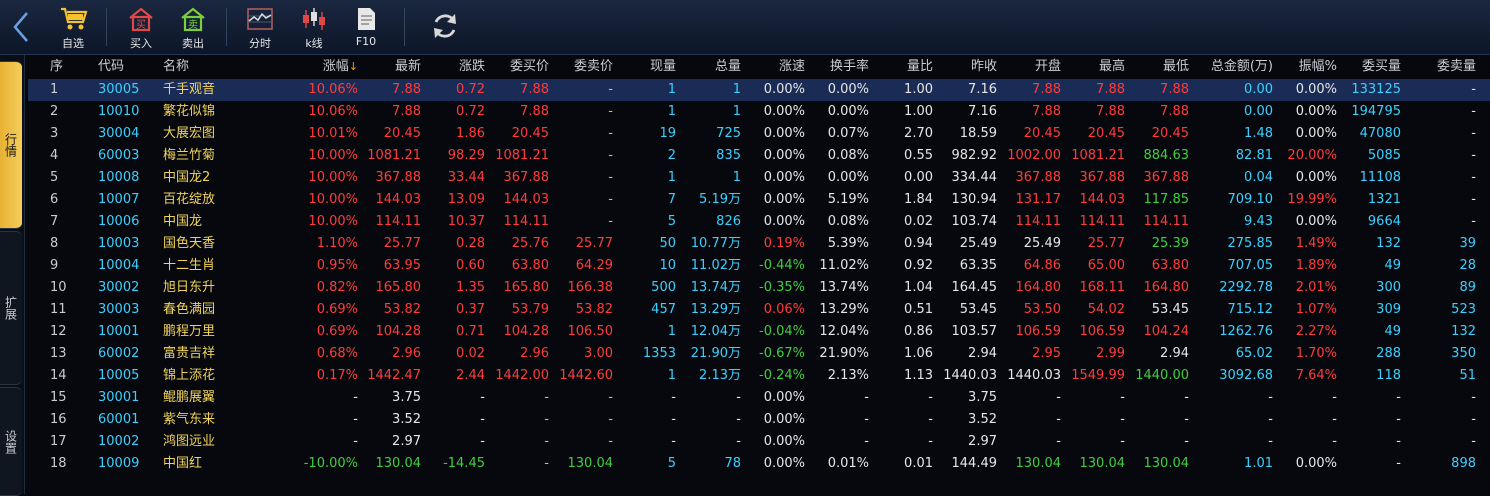 The image size is (1490, 496). What do you see at coordinates (119, 199) in the screenshot?
I see `cell-code: 10007` at bounding box center [119, 199].